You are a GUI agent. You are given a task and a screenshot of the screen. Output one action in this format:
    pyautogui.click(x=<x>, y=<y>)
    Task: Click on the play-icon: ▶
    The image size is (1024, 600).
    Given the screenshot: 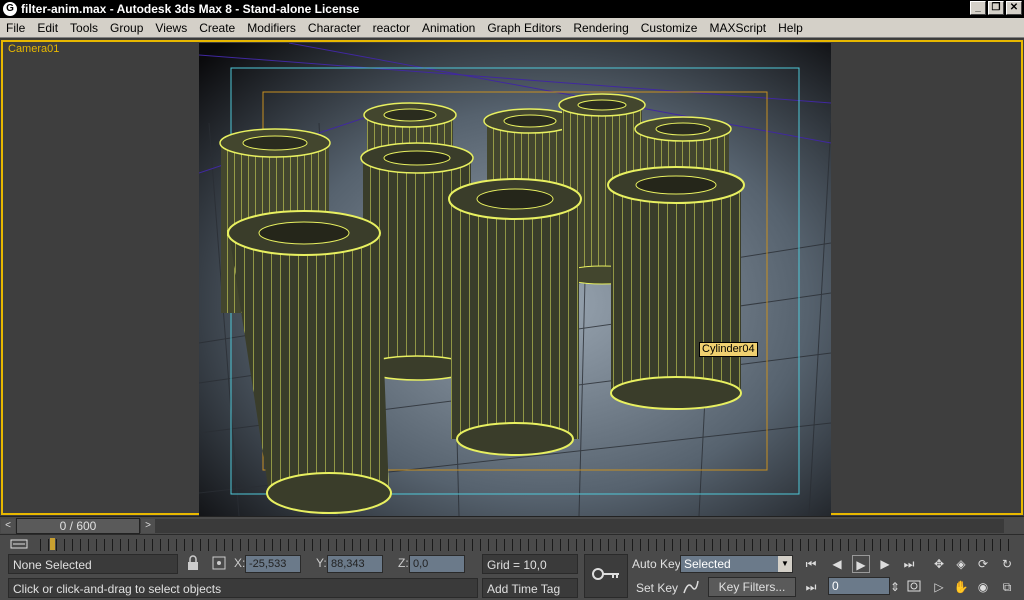 What is the action you would take?
    pyautogui.click(x=861, y=564)
    